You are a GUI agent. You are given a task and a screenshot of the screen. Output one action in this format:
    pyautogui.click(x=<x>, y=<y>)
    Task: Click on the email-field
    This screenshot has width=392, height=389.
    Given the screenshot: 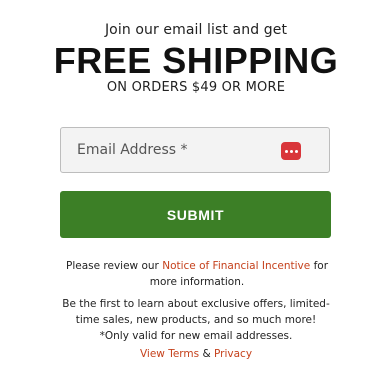 What is the action you would take?
    pyautogui.click(x=195, y=150)
    